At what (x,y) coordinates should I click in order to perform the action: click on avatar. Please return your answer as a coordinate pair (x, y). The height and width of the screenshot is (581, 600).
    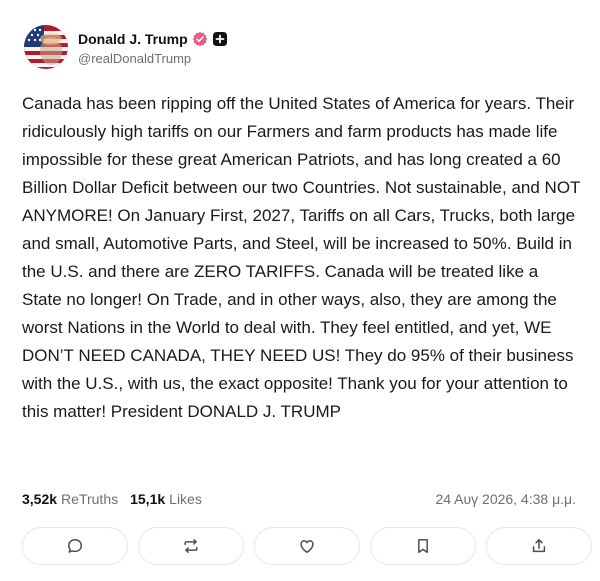
    Looking at the image, I should click on (46, 47).